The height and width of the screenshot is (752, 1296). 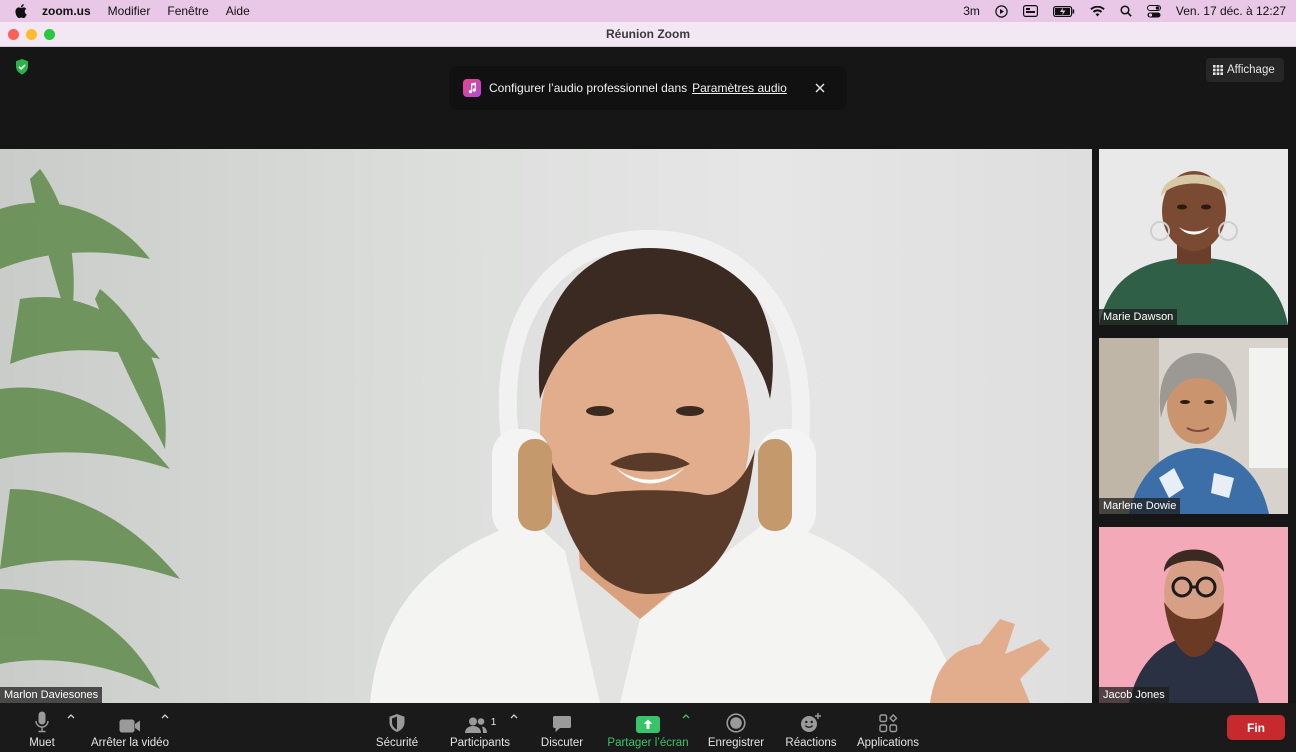 What do you see at coordinates (739, 88) in the screenshot?
I see `audio-settings-link: Paramètres audio` at bounding box center [739, 88].